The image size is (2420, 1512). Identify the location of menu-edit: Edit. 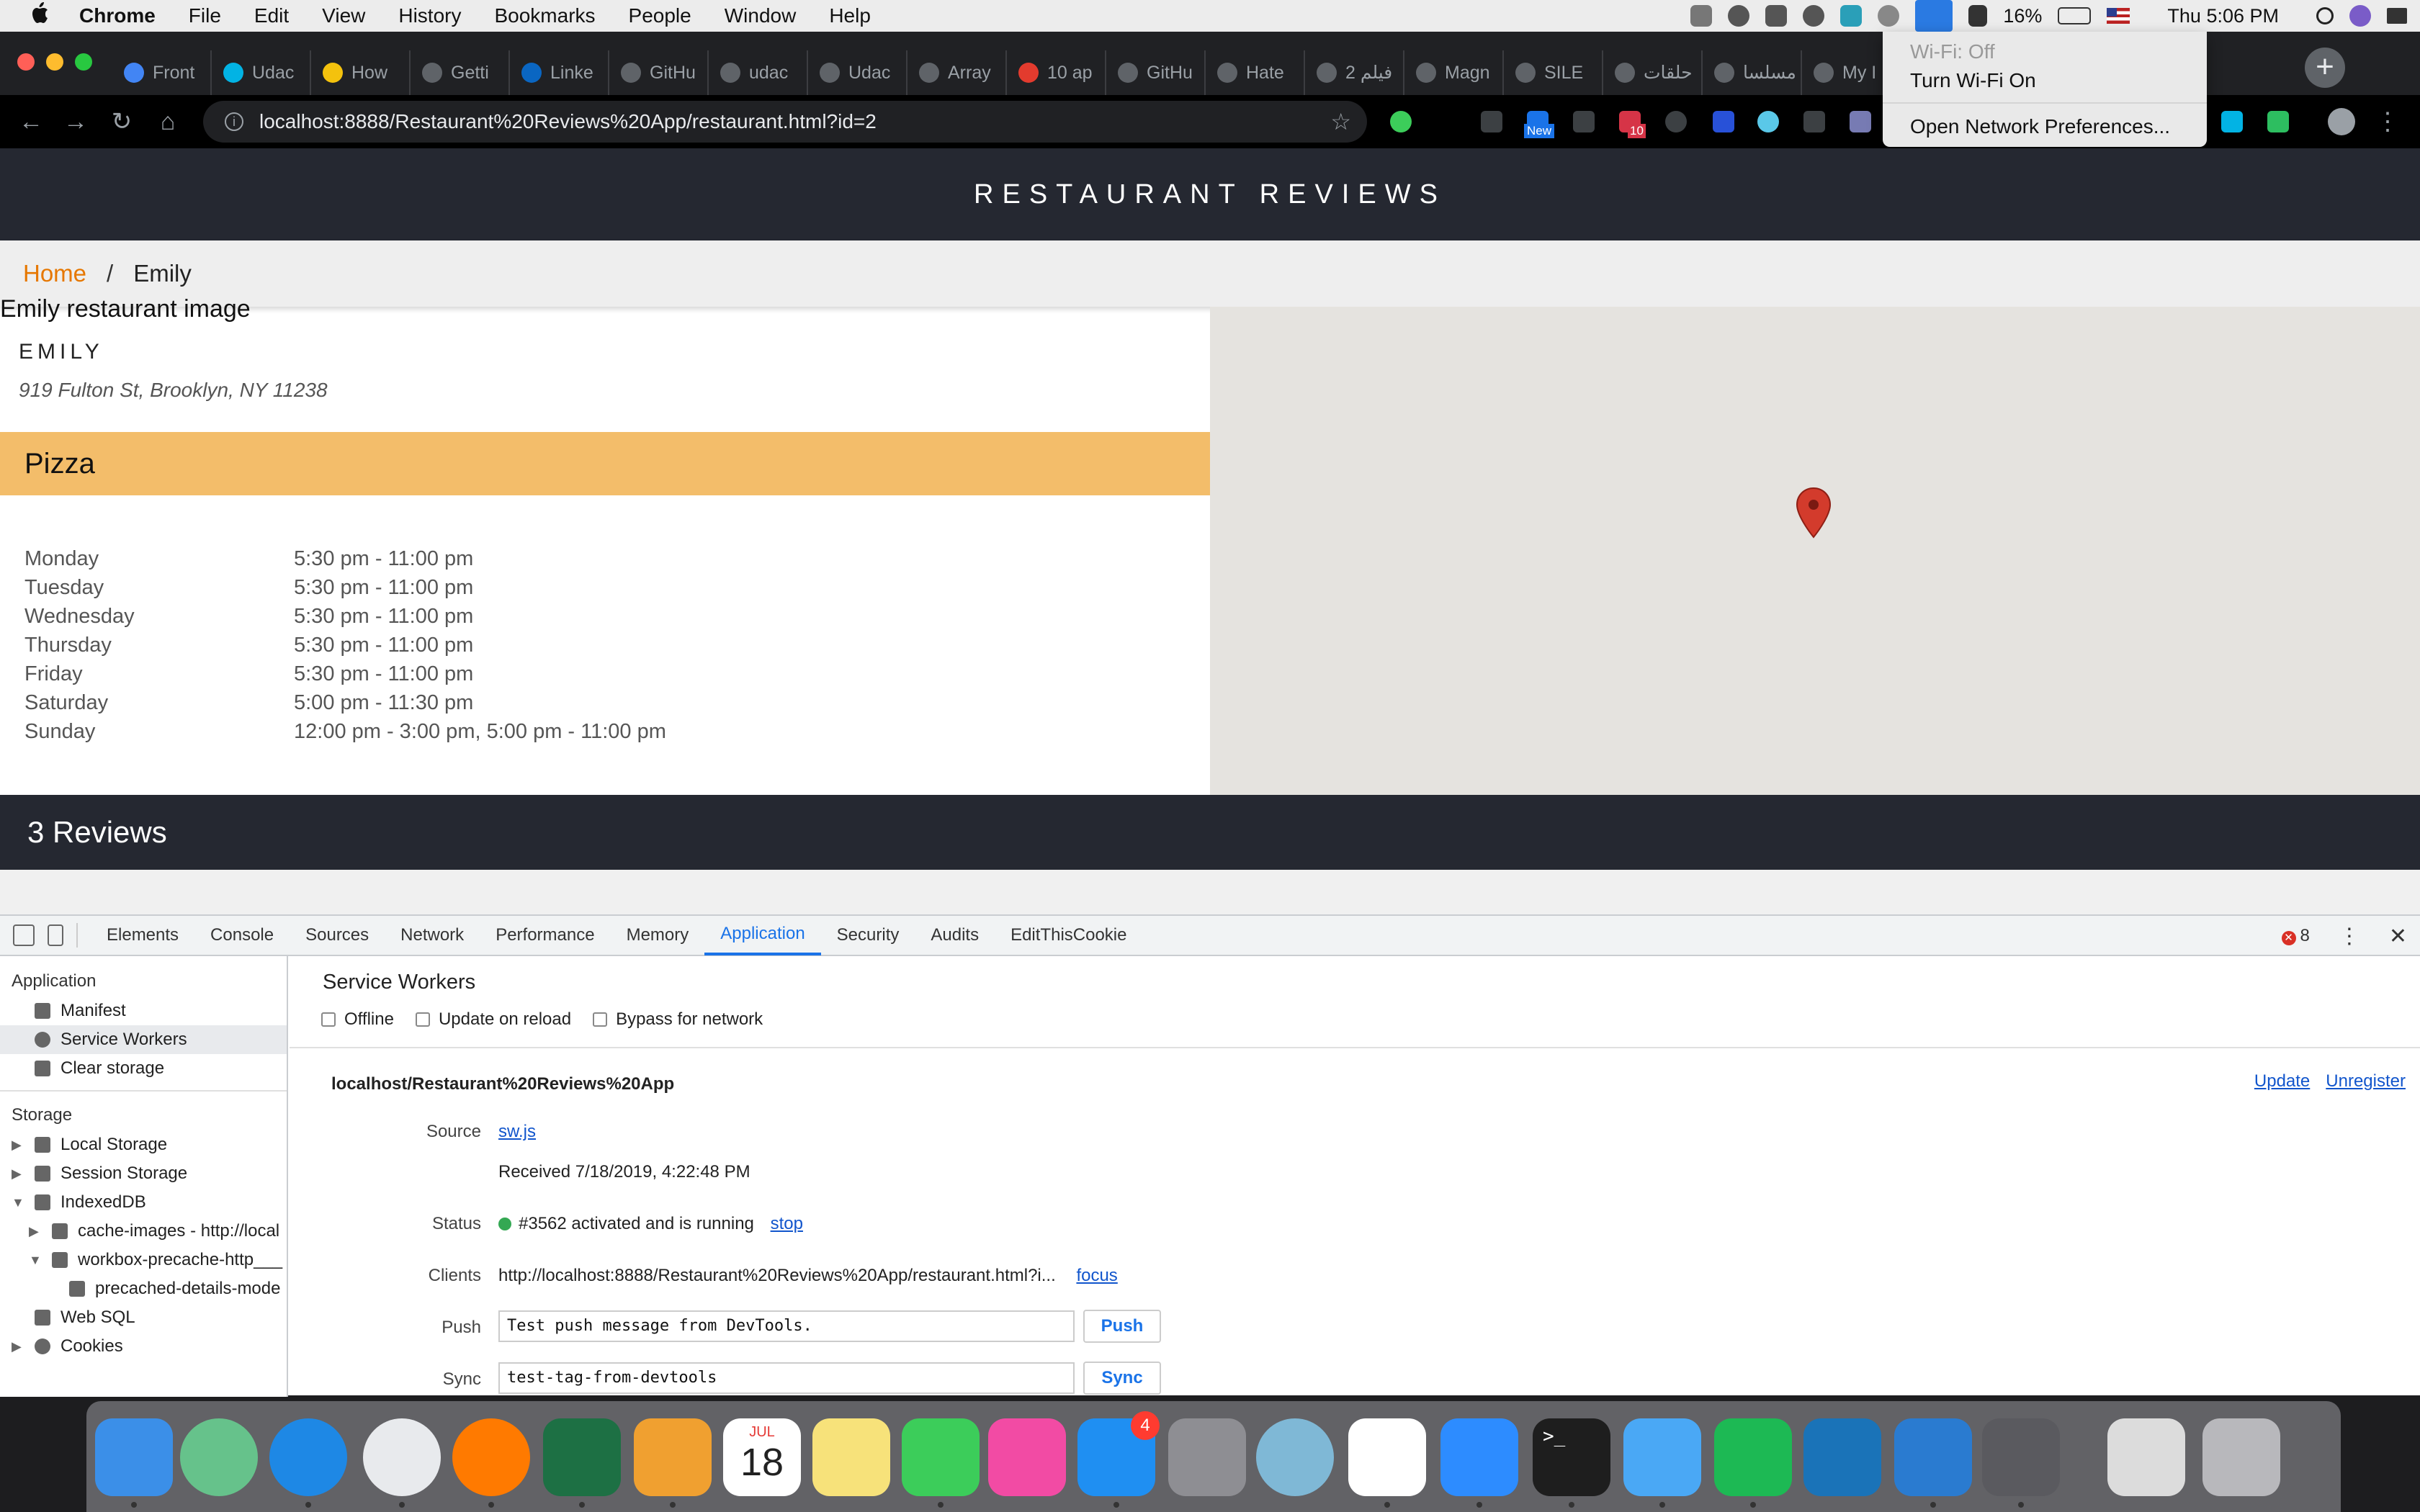
(271, 15).